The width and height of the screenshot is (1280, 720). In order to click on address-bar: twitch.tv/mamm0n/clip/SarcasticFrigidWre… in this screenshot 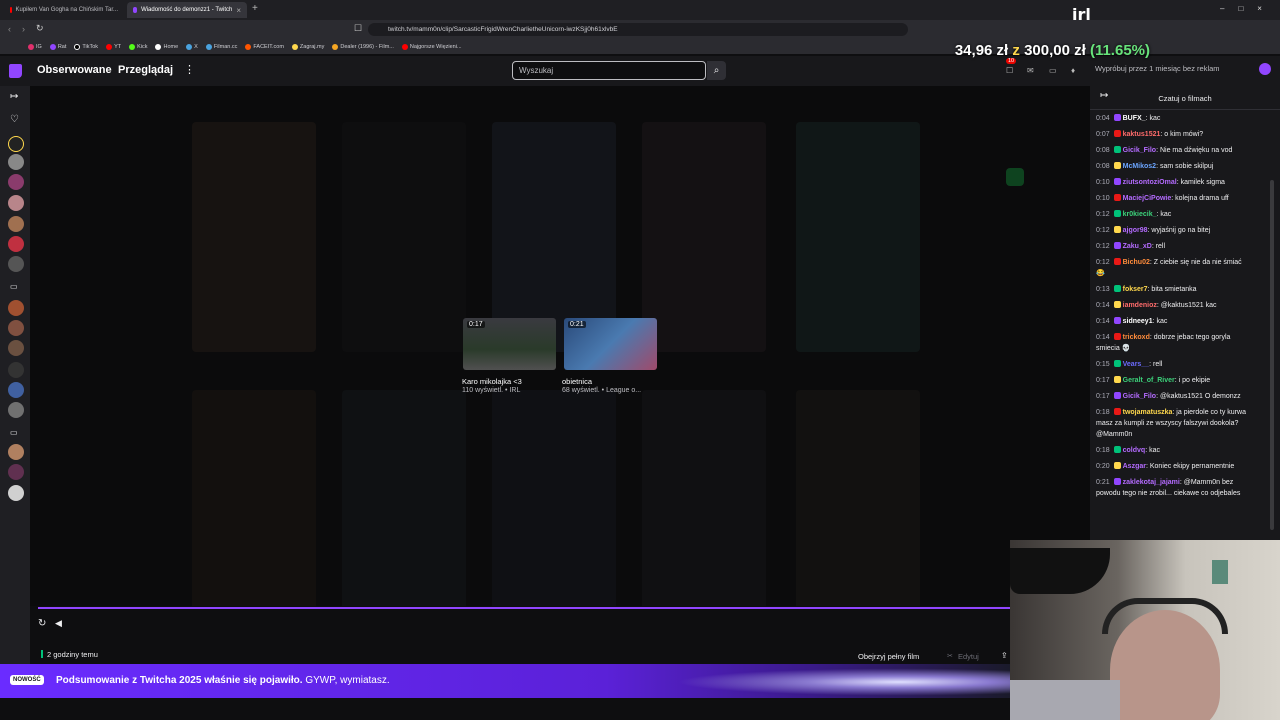, I will do `click(638, 29)`.